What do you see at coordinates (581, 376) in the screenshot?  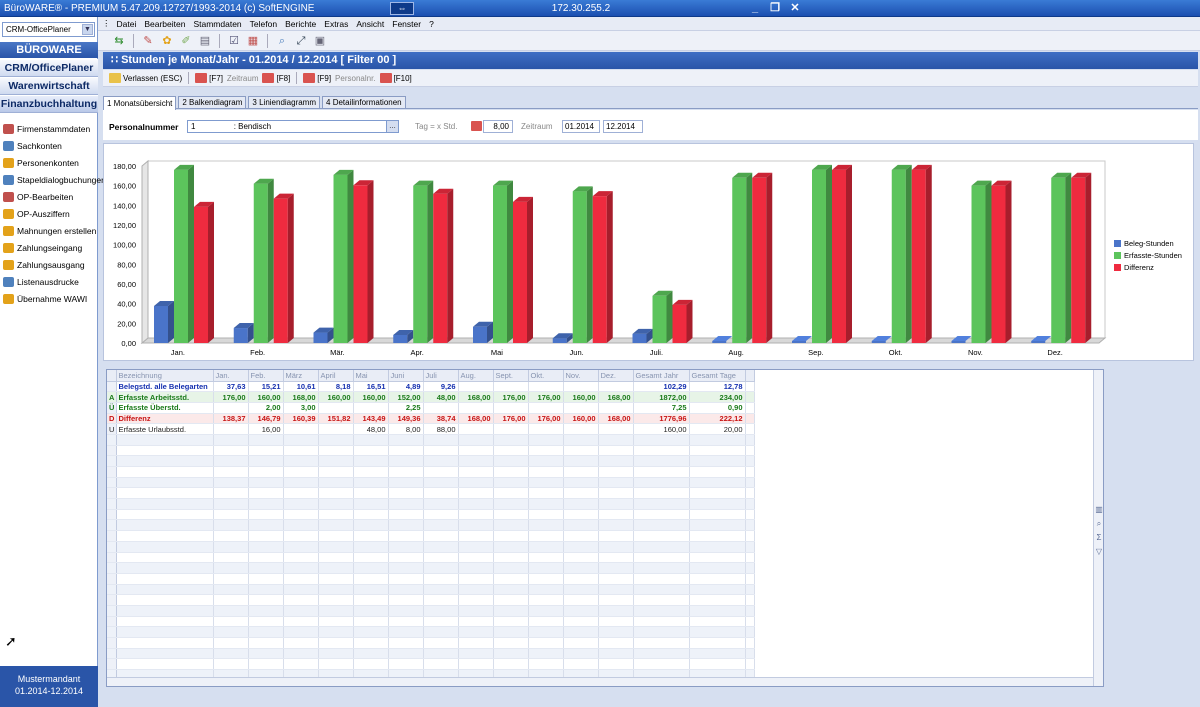 I see `column-header: Nov.` at bounding box center [581, 376].